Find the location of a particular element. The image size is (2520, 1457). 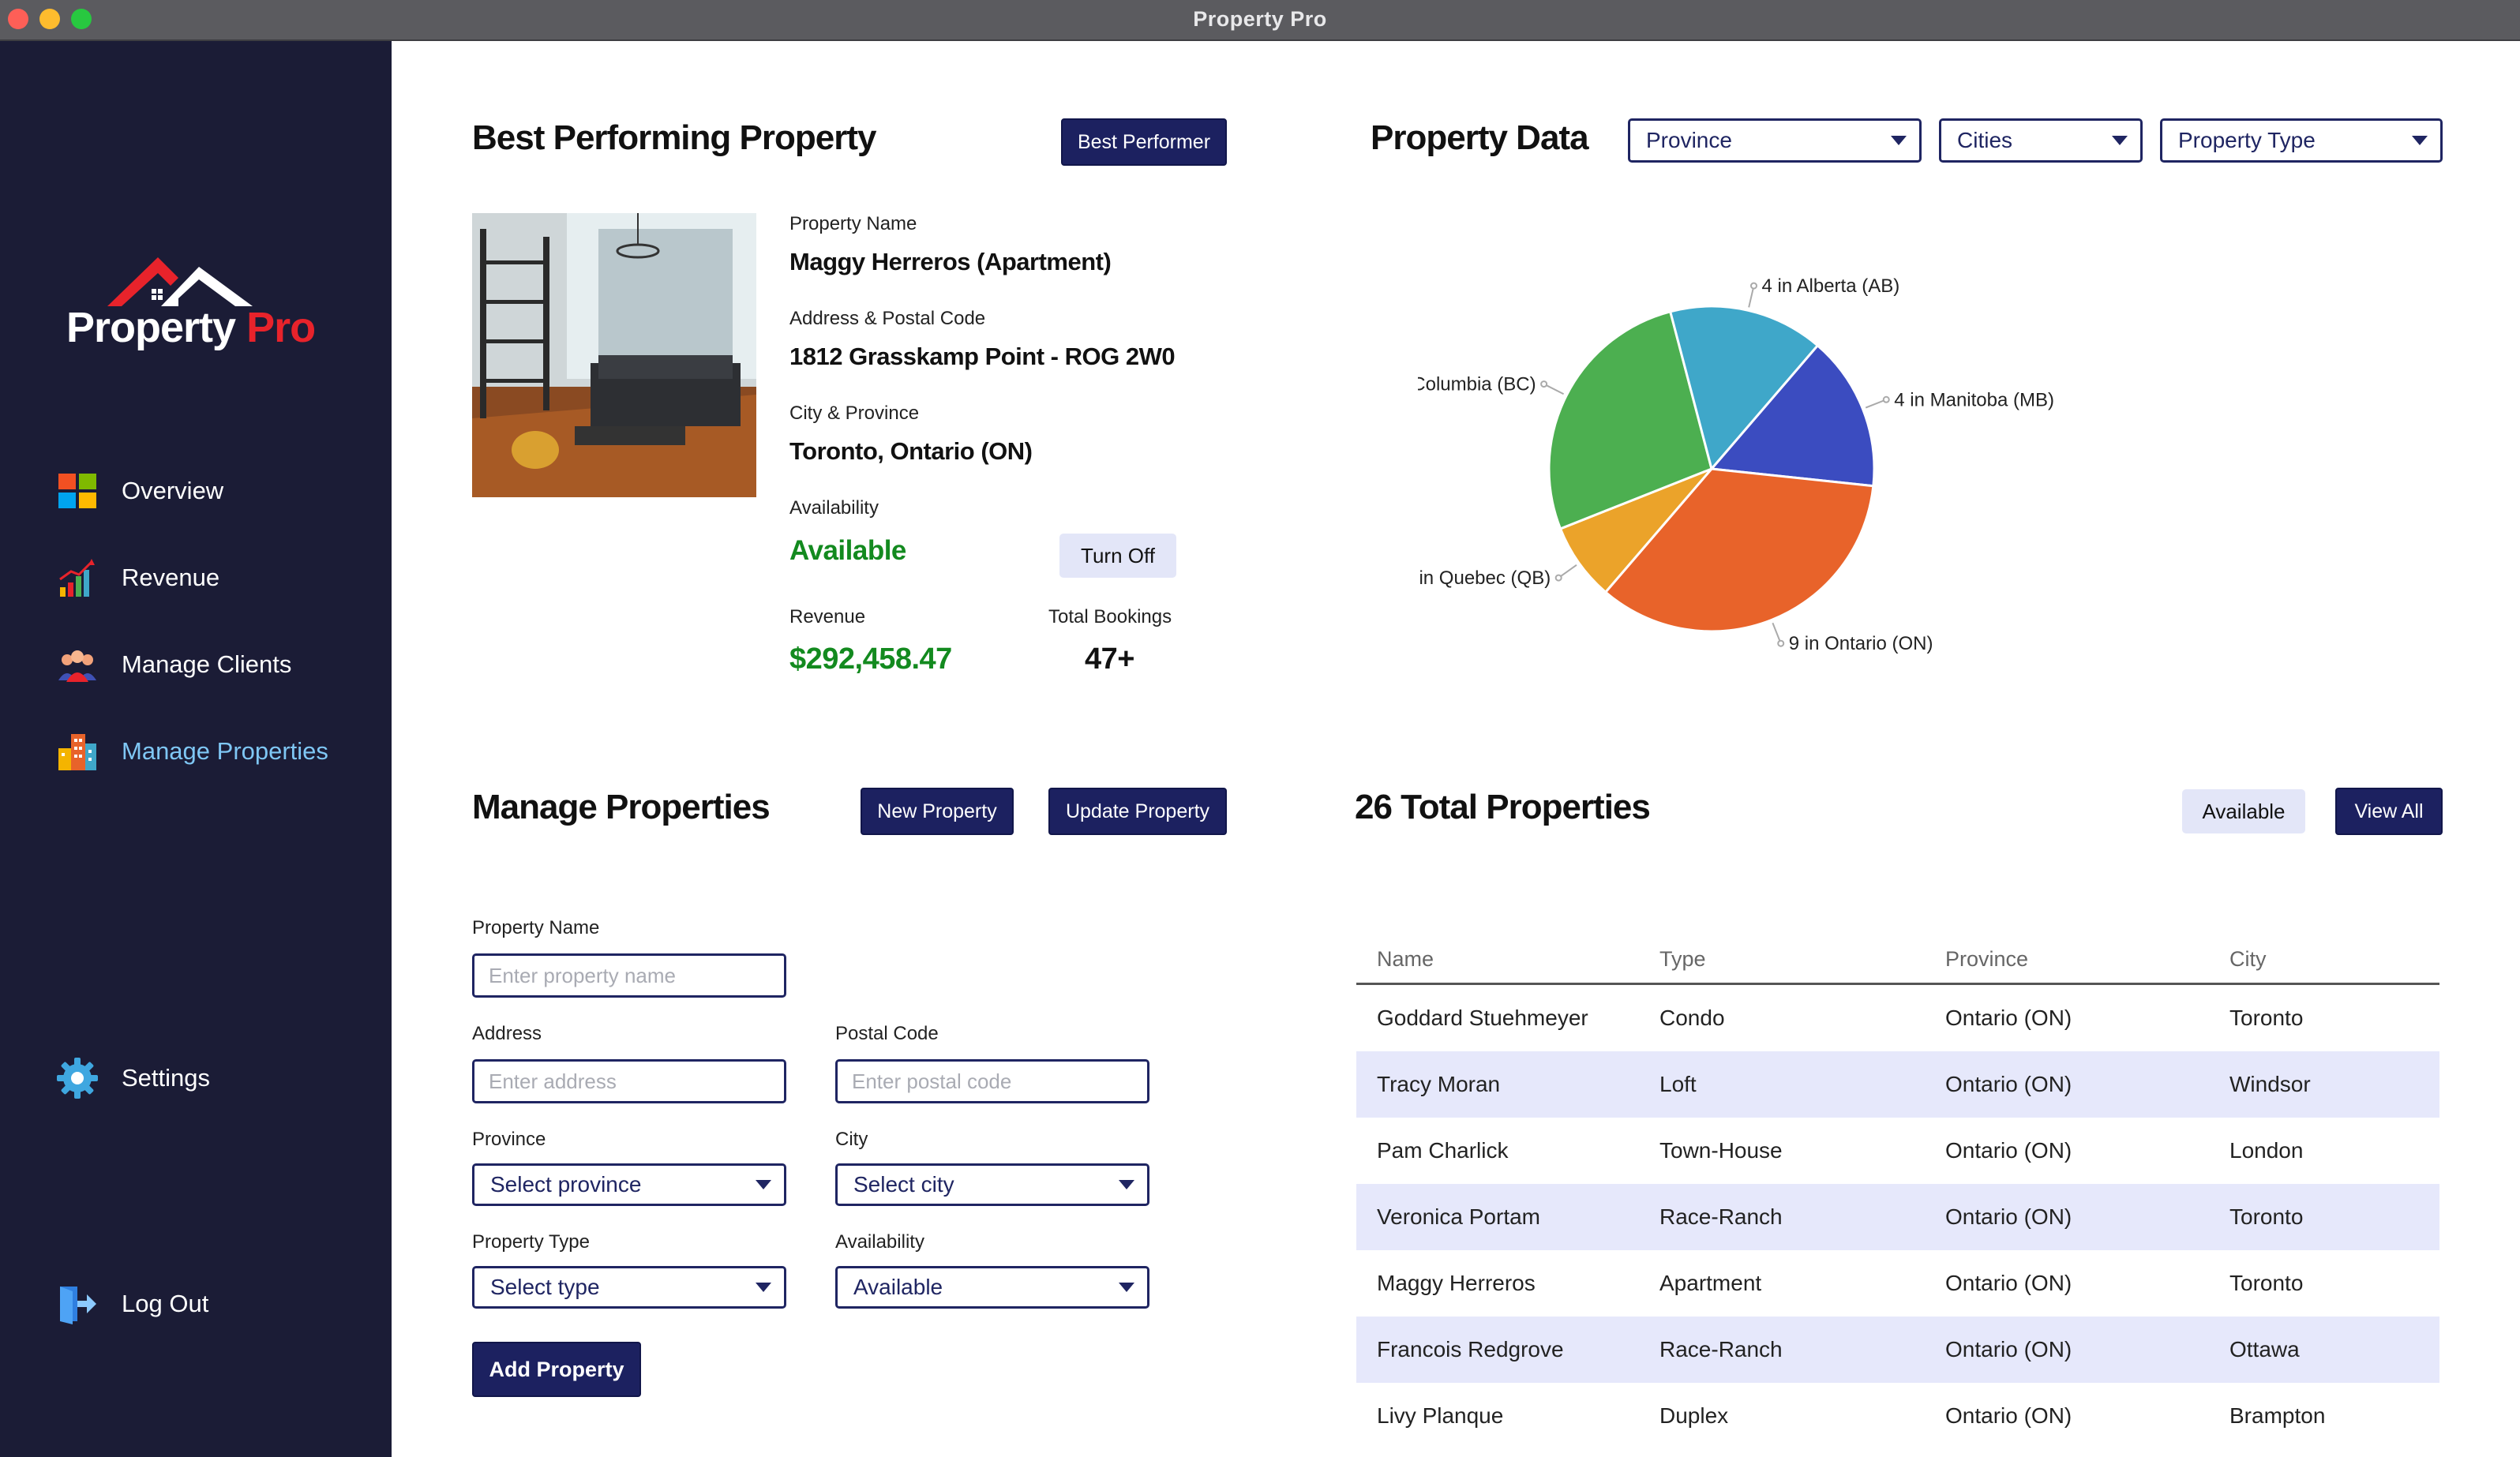

postal-code-field-label: Postal Code is located at coordinates (887, 1033).